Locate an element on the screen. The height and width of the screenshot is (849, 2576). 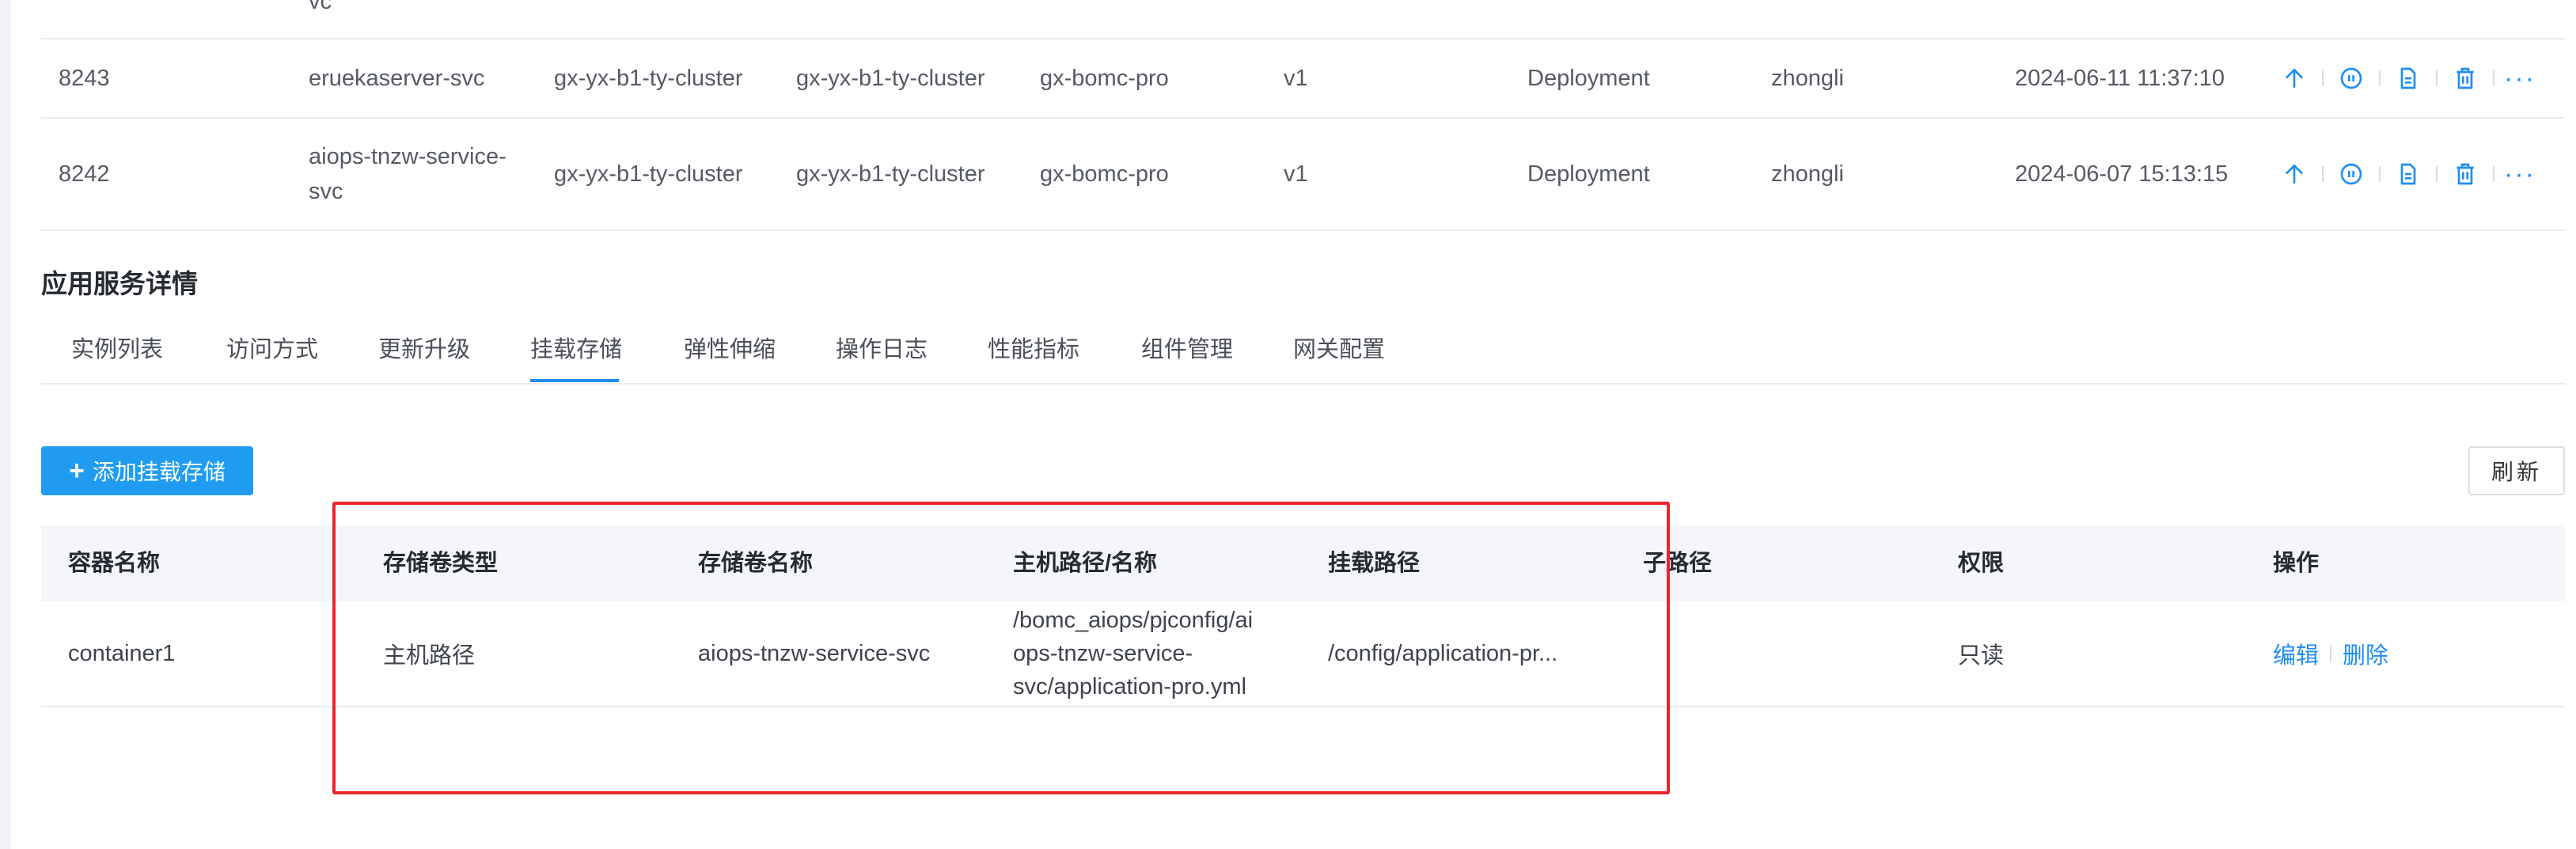
table-header: 容器名称 存储卷类型 存储卷名称 主机路径/名称 挂载路径 子路径 权限 操作 is located at coordinates (1303, 563).